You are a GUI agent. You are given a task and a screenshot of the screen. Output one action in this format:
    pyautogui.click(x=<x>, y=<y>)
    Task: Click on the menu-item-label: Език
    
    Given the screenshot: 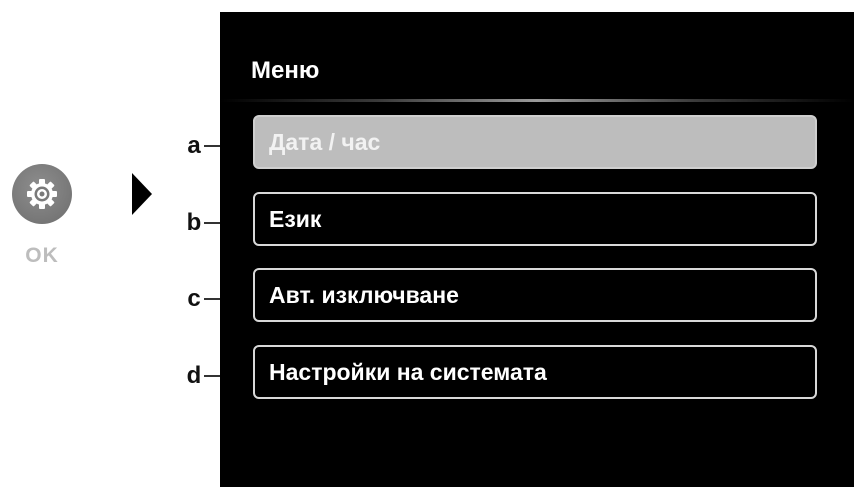 What is the action you would take?
    pyautogui.click(x=295, y=218)
    